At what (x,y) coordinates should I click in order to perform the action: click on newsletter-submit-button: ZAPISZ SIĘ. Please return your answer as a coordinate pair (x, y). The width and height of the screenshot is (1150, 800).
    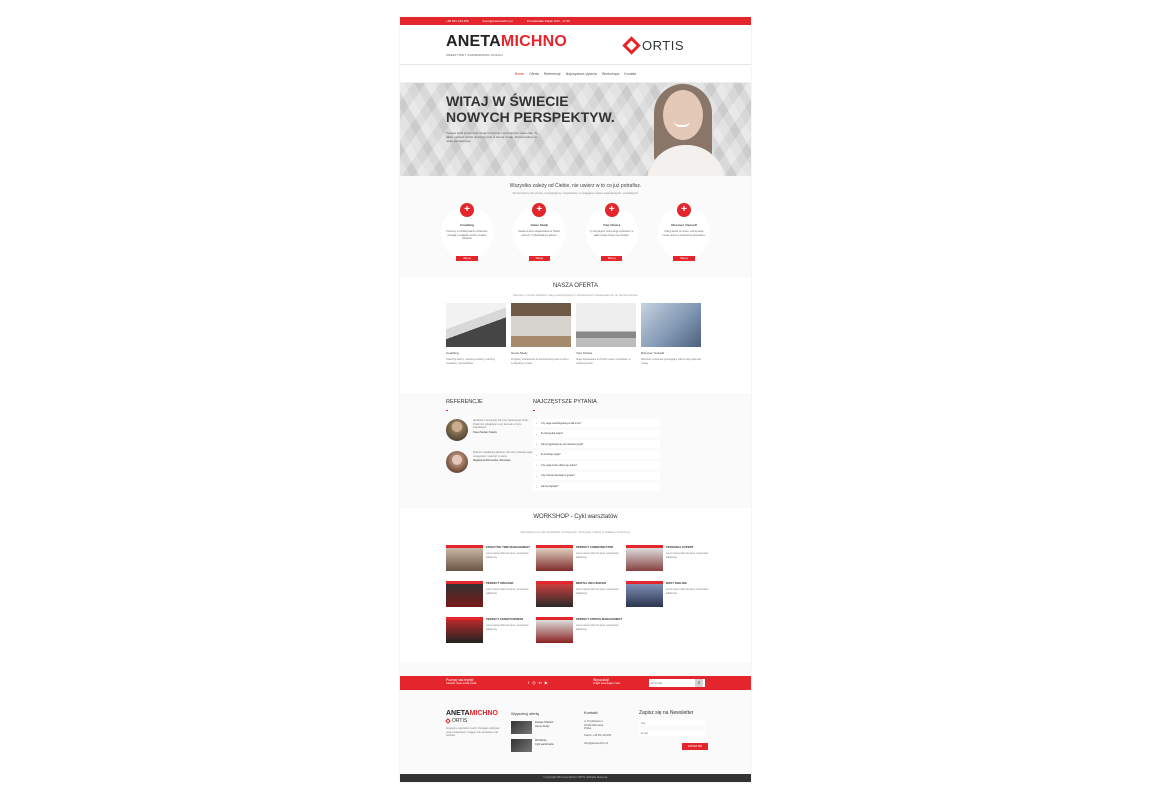
    Looking at the image, I should click on (695, 746).